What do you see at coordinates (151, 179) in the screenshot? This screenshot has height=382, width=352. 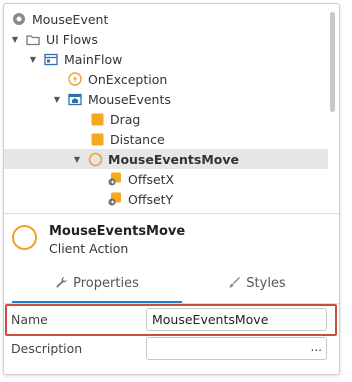 I see `tree-item-label: OffsetX` at bounding box center [151, 179].